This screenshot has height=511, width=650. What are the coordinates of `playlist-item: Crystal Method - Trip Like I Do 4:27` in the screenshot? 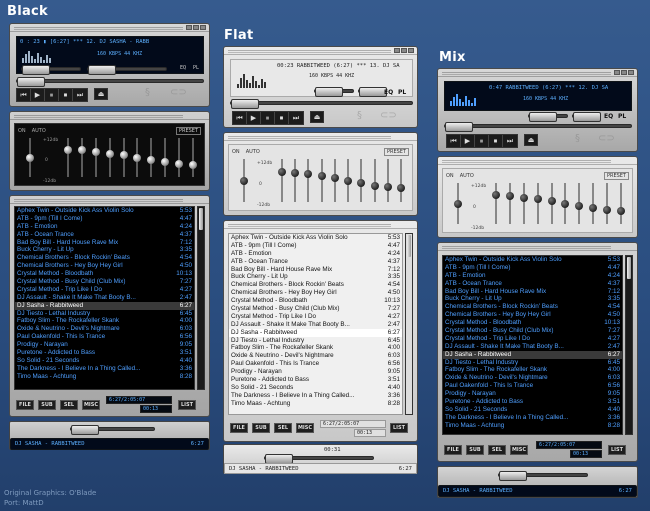 It's located at (532, 339).